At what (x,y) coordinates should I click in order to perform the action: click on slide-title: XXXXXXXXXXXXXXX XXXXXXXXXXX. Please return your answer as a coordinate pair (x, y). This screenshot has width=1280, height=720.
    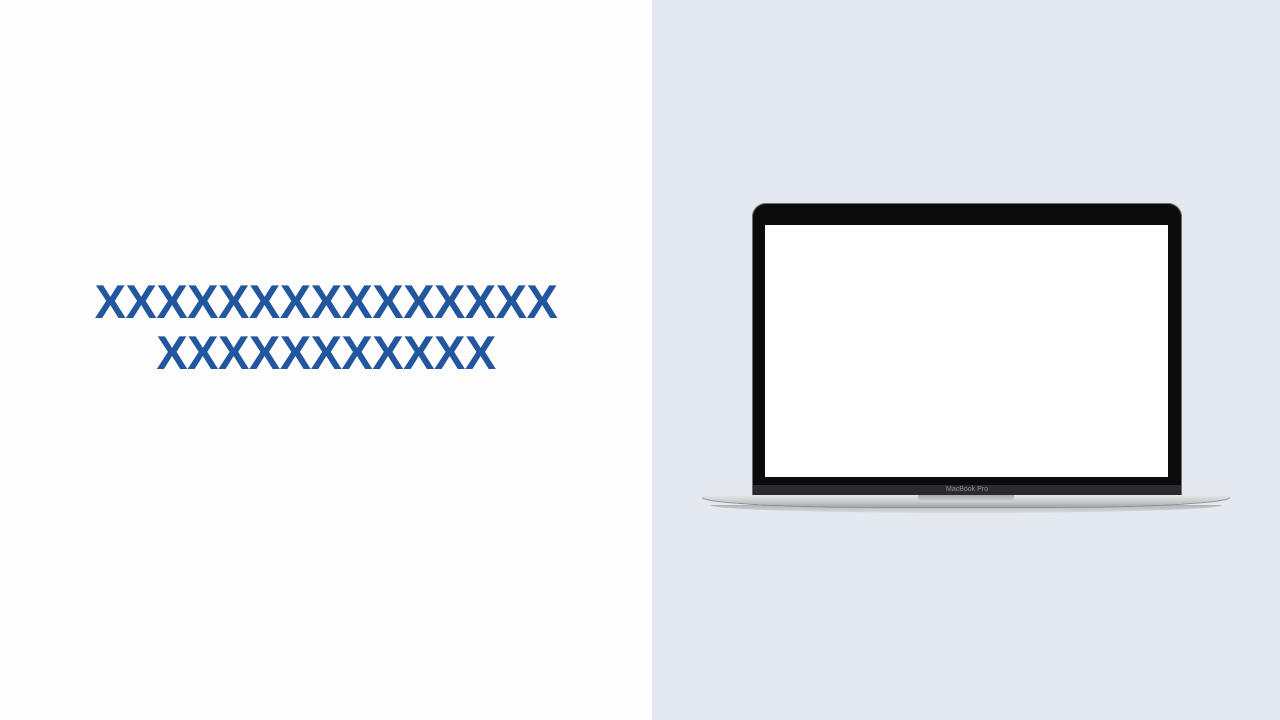
    Looking at the image, I should click on (326, 327).